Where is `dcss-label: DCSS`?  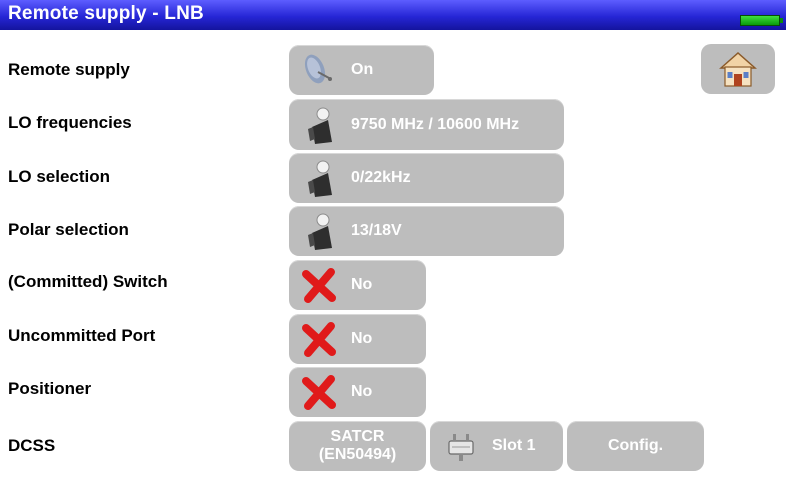
dcss-label: DCSS is located at coordinates (32, 445).